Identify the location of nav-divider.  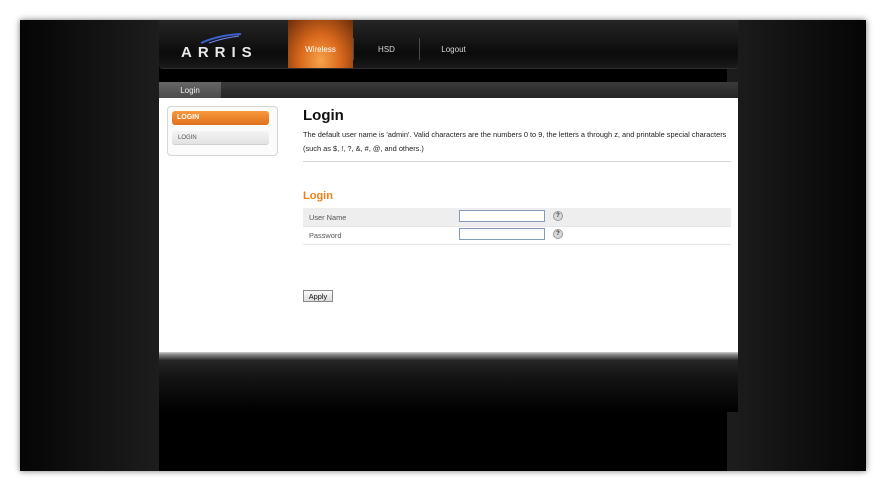
(419, 49).